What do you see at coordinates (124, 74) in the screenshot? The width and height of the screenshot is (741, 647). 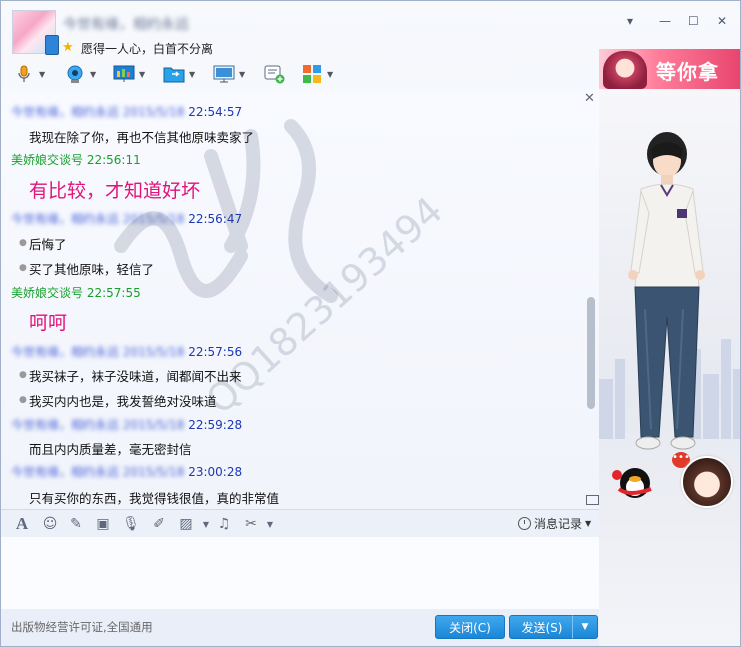 I see `presentation-icon` at bounding box center [124, 74].